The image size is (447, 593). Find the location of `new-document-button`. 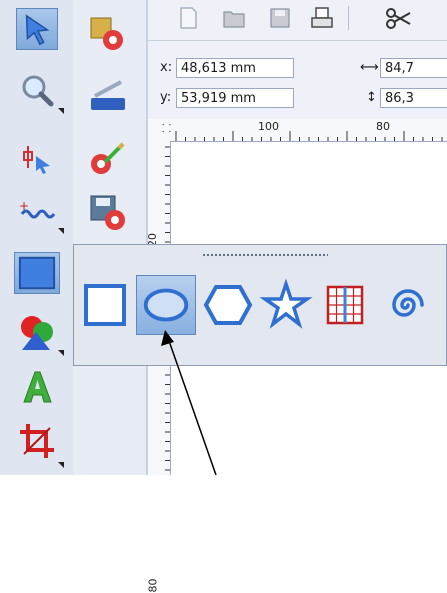

new-document-button is located at coordinates (188, 18).